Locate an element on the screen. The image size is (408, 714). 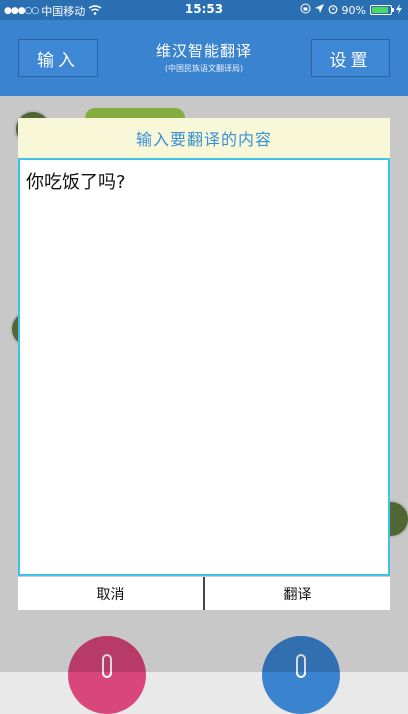
alarm-icon is located at coordinates (333, 10).